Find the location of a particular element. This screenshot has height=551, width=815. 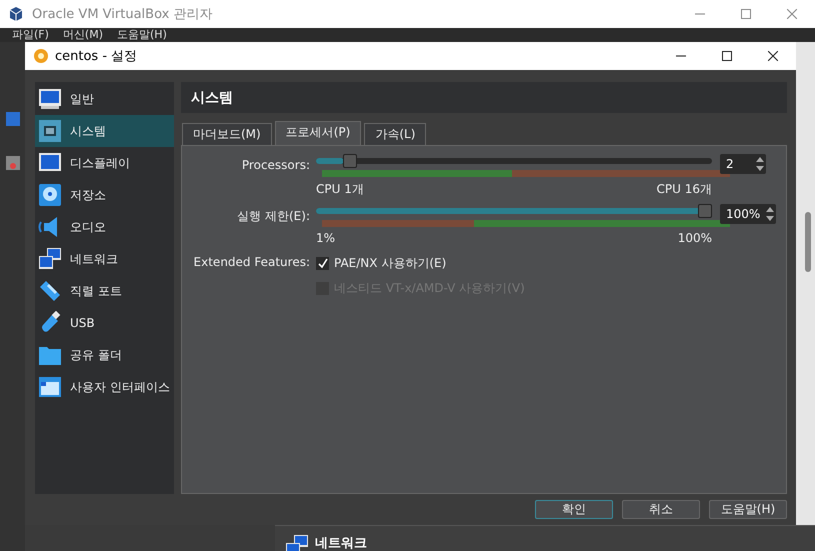

sidebar-item: 디스플레이 is located at coordinates (104, 163).